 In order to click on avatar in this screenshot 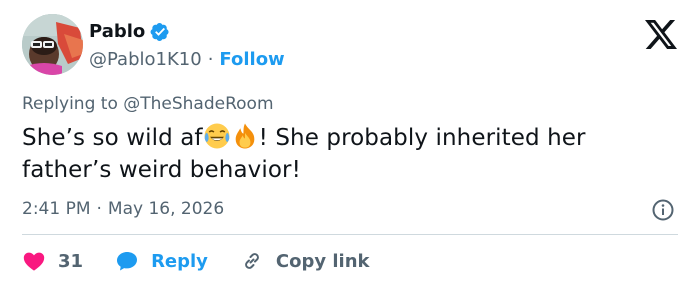, I will do `click(52, 44)`.